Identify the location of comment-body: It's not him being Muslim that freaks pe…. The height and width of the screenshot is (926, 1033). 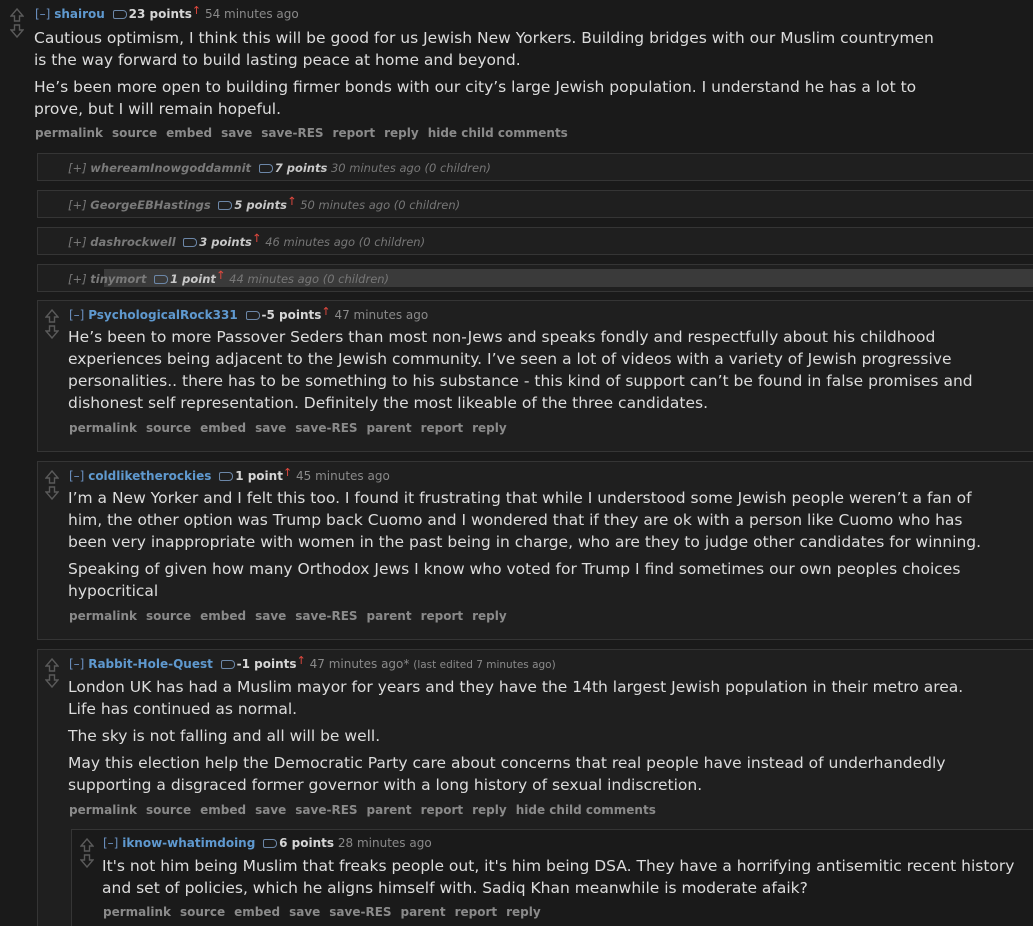
(562, 879).